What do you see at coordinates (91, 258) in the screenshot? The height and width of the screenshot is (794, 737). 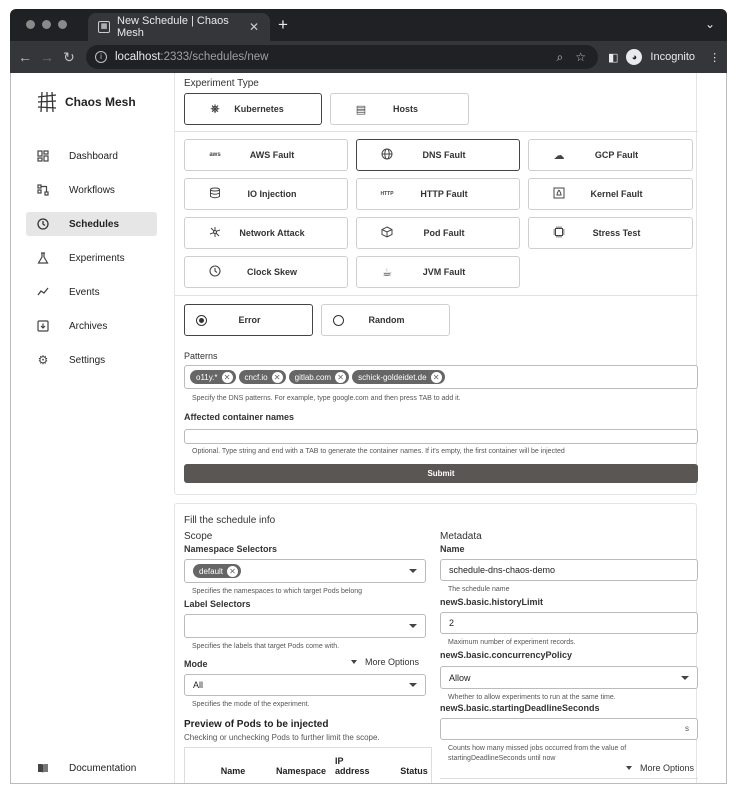 I see `sidebar-item-experiments: Experiments` at bounding box center [91, 258].